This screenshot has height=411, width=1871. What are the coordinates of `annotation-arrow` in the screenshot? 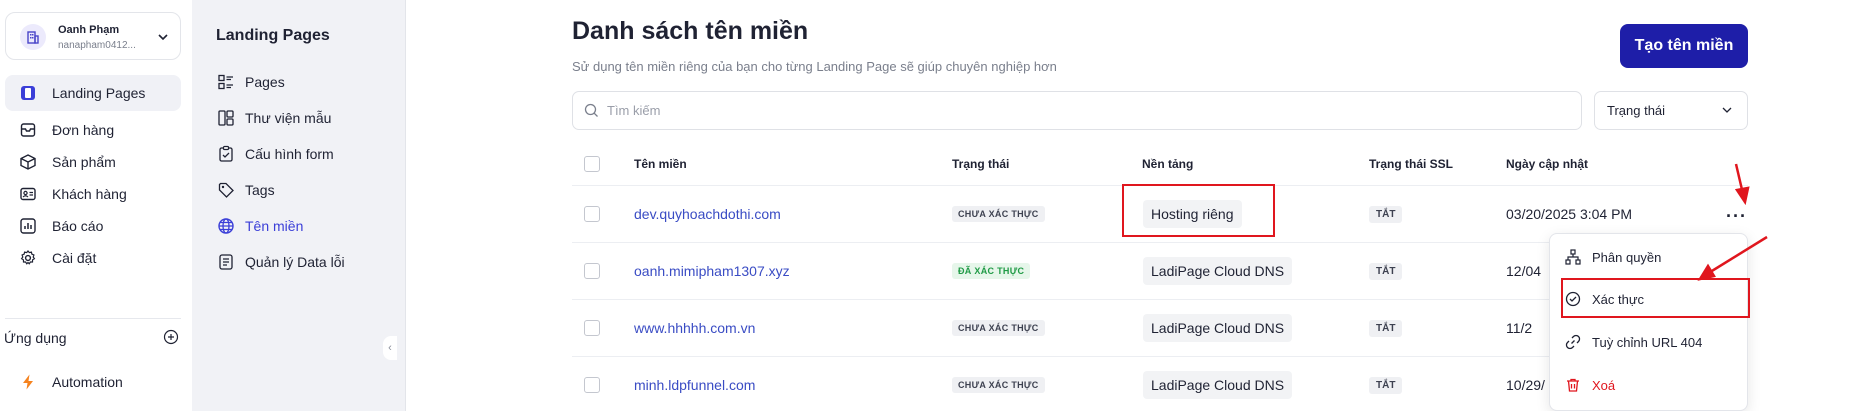 It's located at (1737, 255).